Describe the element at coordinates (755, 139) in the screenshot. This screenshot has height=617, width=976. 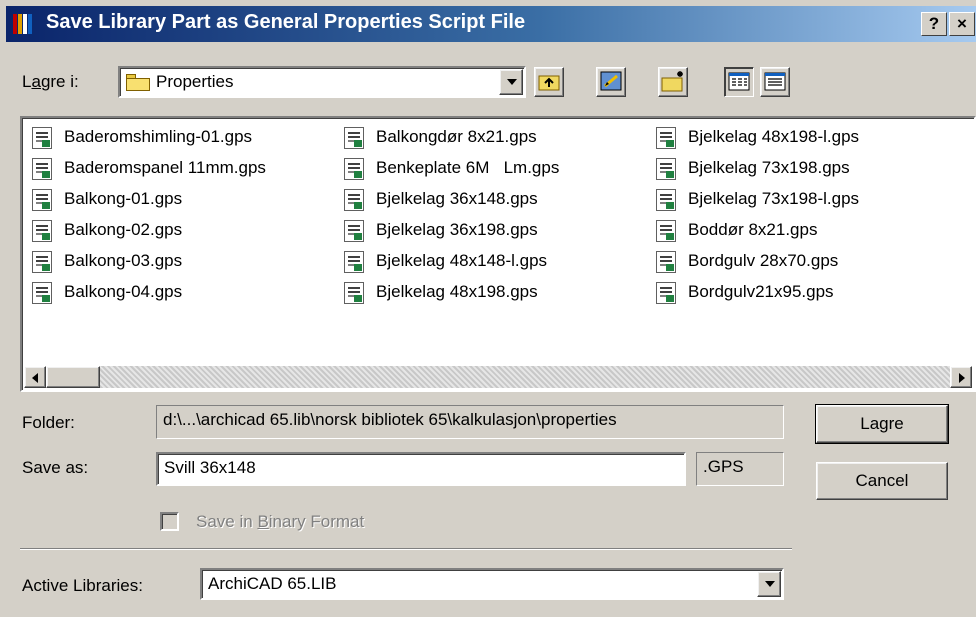
I see `list-item: Bjelkelag 48x198-l.gps` at that location.